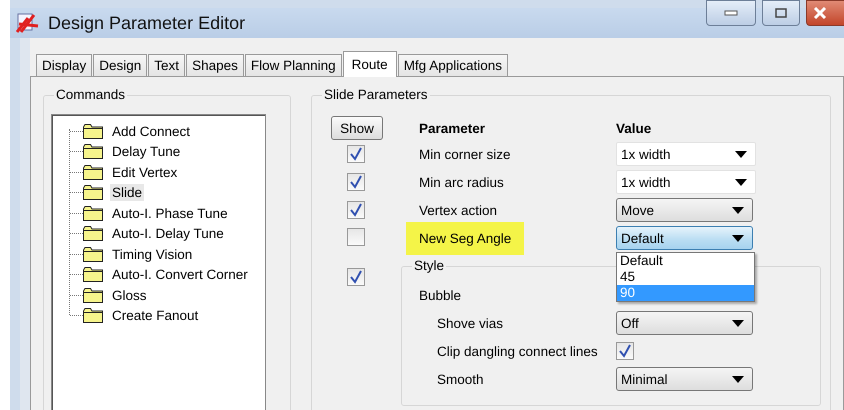 Image resolution: width=844 pixels, height=410 pixels. I want to click on tree-item: Auto-I. Phase Tune, so click(170, 213).